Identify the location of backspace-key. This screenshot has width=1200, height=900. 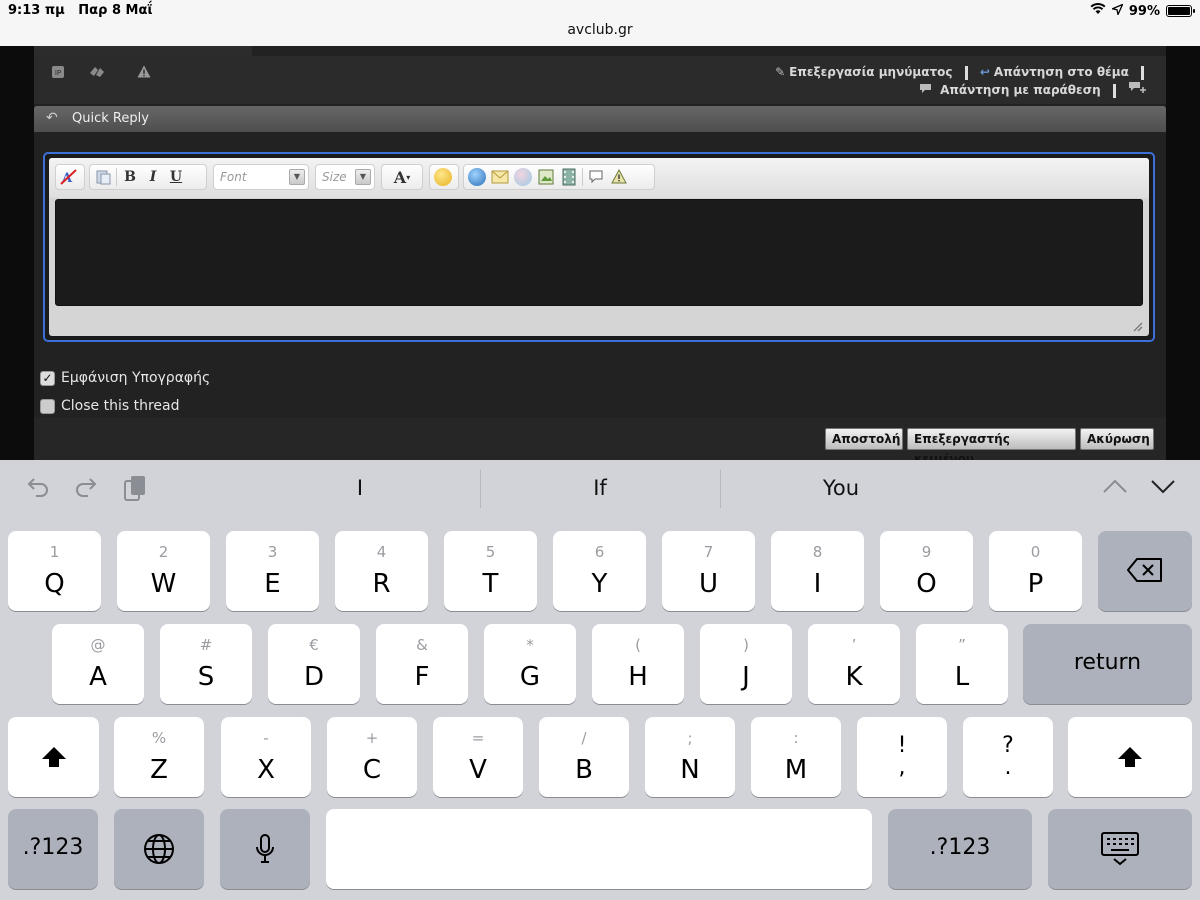
(1145, 571).